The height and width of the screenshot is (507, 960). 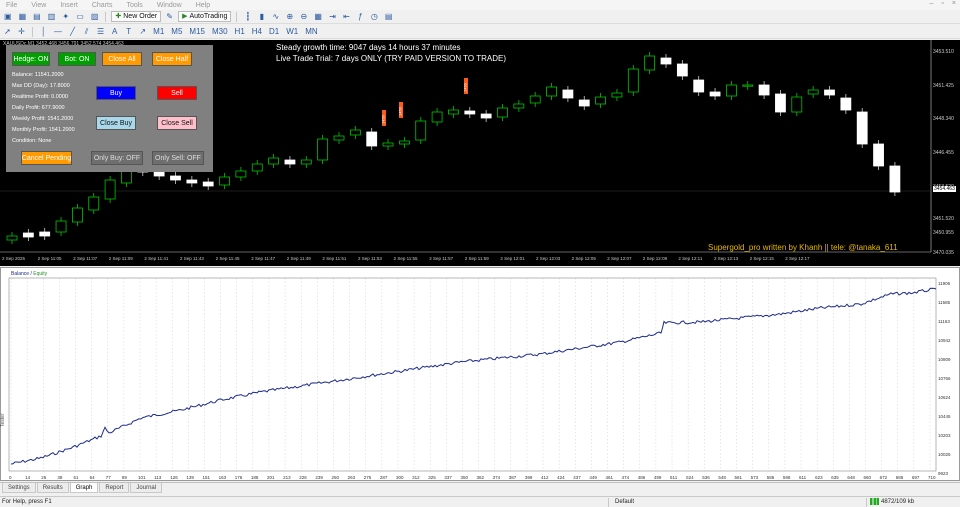 What do you see at coordinates (7, 31) in the screenshot?
I see `cursor-icon: ➚` at bounding box center [7, 31].